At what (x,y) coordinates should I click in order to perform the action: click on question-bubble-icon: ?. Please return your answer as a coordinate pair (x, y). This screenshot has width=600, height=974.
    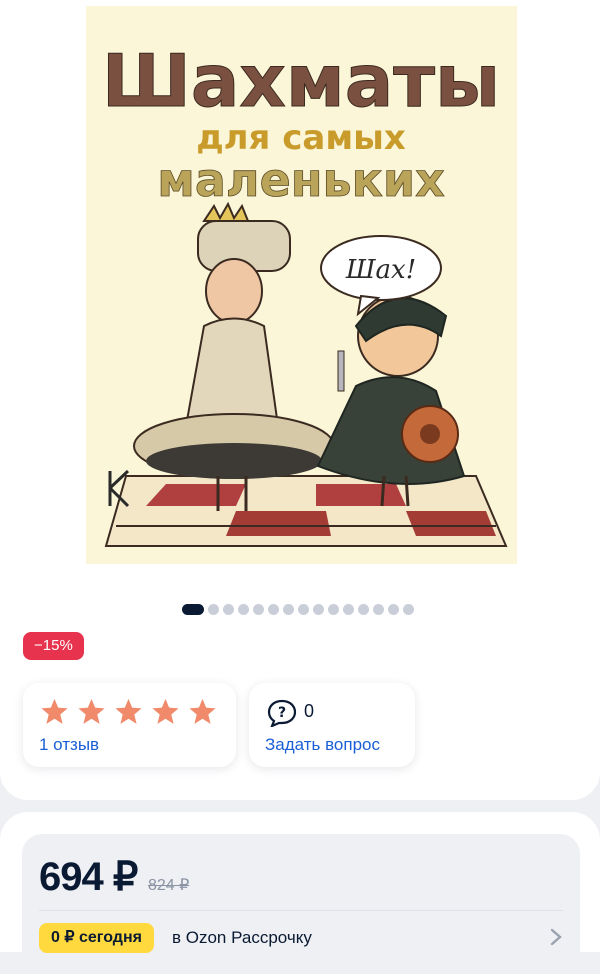
    Looking at the image, I should click on (282, 713).